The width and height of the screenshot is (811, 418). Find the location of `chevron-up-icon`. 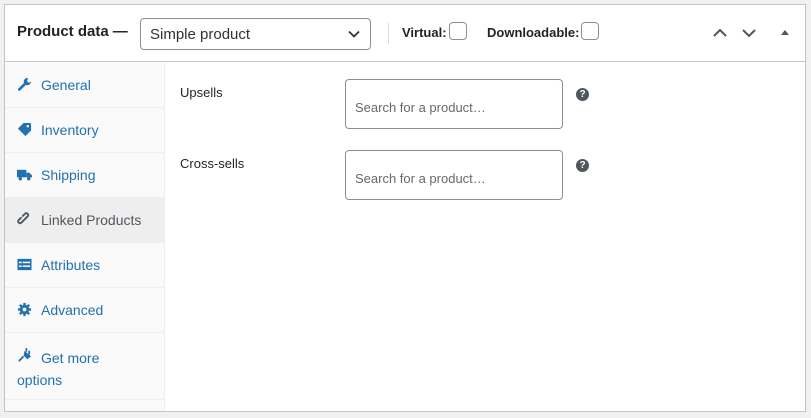

chevron-up-icon is located at coordinates (720, 33).